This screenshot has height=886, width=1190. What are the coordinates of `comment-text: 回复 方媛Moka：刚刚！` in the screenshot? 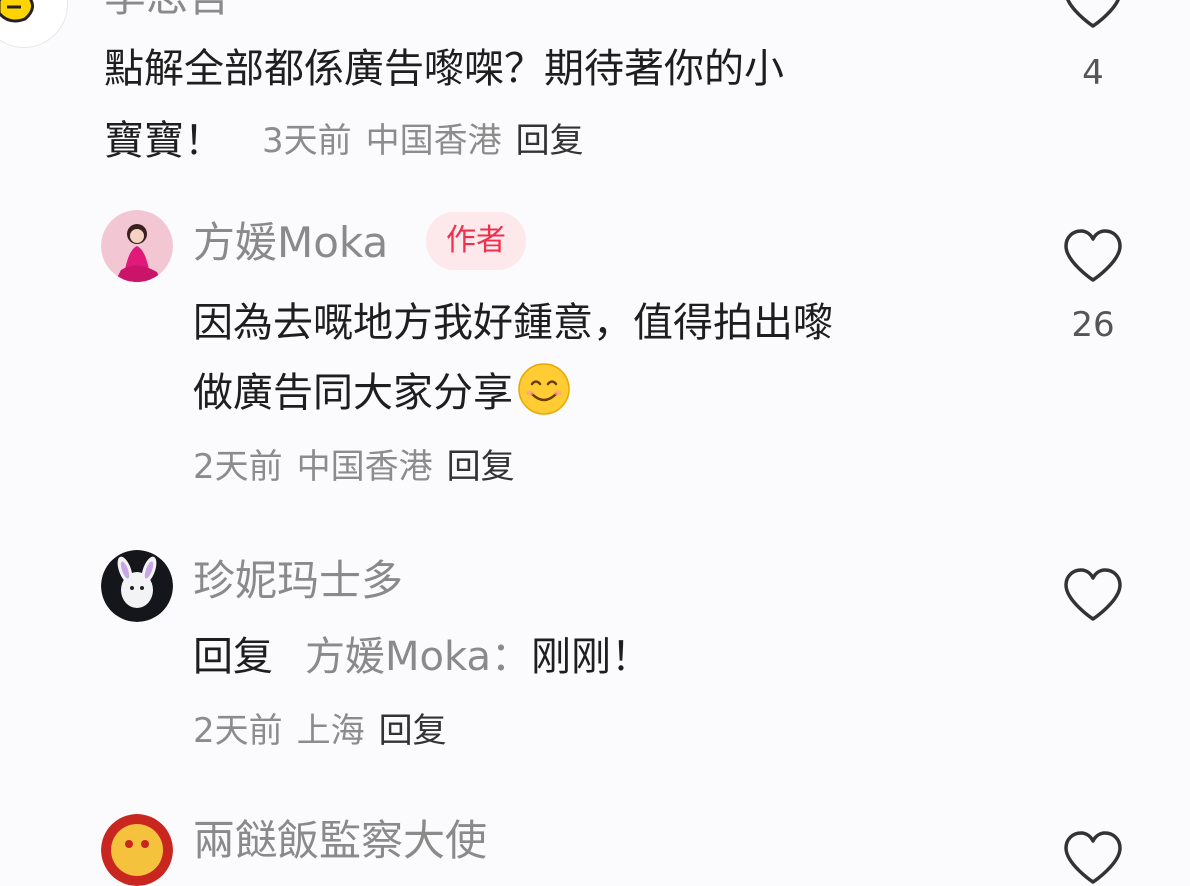 It's located at (422, 657).